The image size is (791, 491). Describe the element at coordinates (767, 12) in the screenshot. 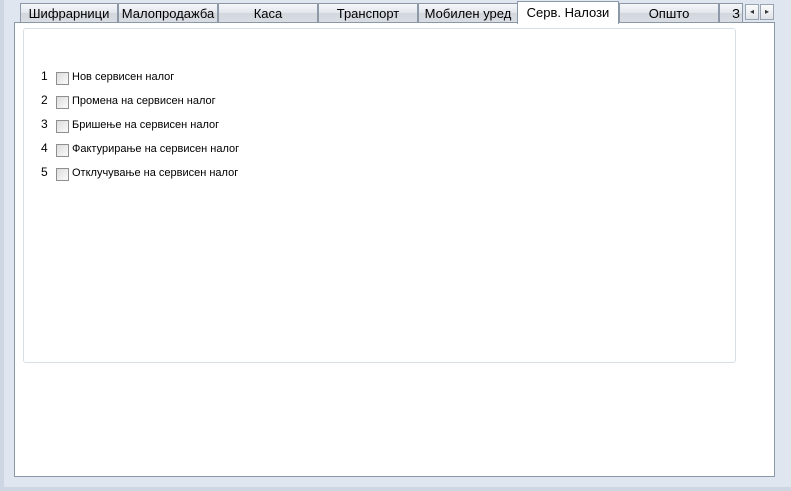

I see `tab-scroll-right-icon: ▸` at that location.